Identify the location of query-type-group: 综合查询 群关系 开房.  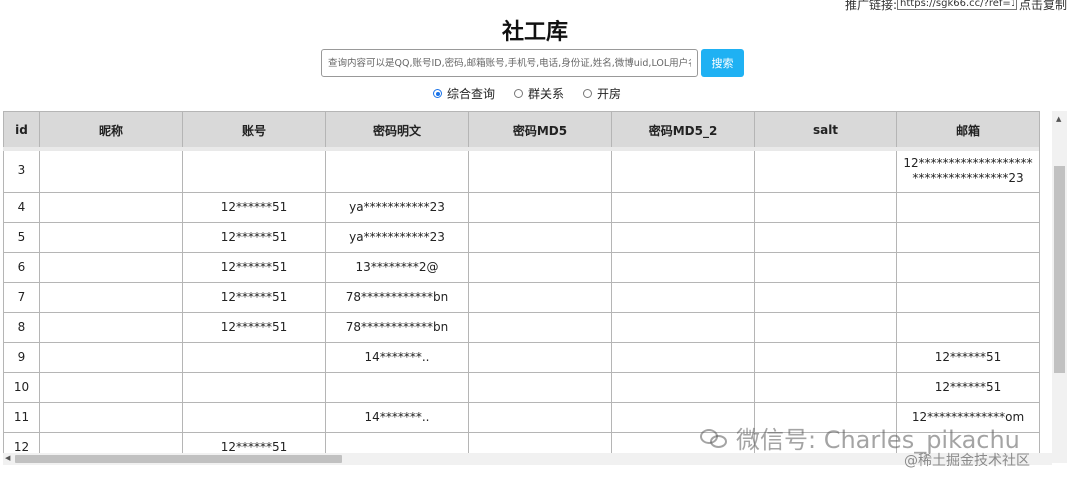
(536, 93).